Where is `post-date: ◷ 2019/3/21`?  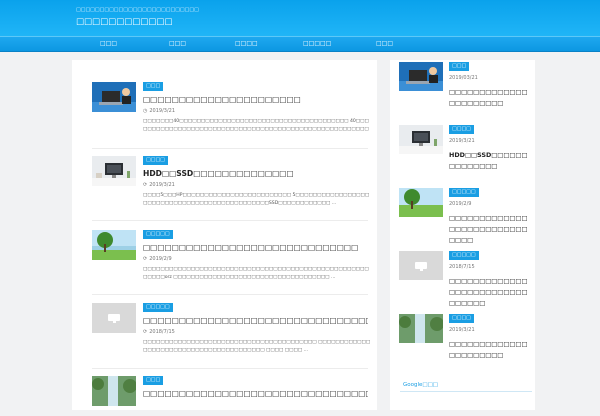 post-date: ◷ 2019/3/21 is located at coordinates (159, 111).